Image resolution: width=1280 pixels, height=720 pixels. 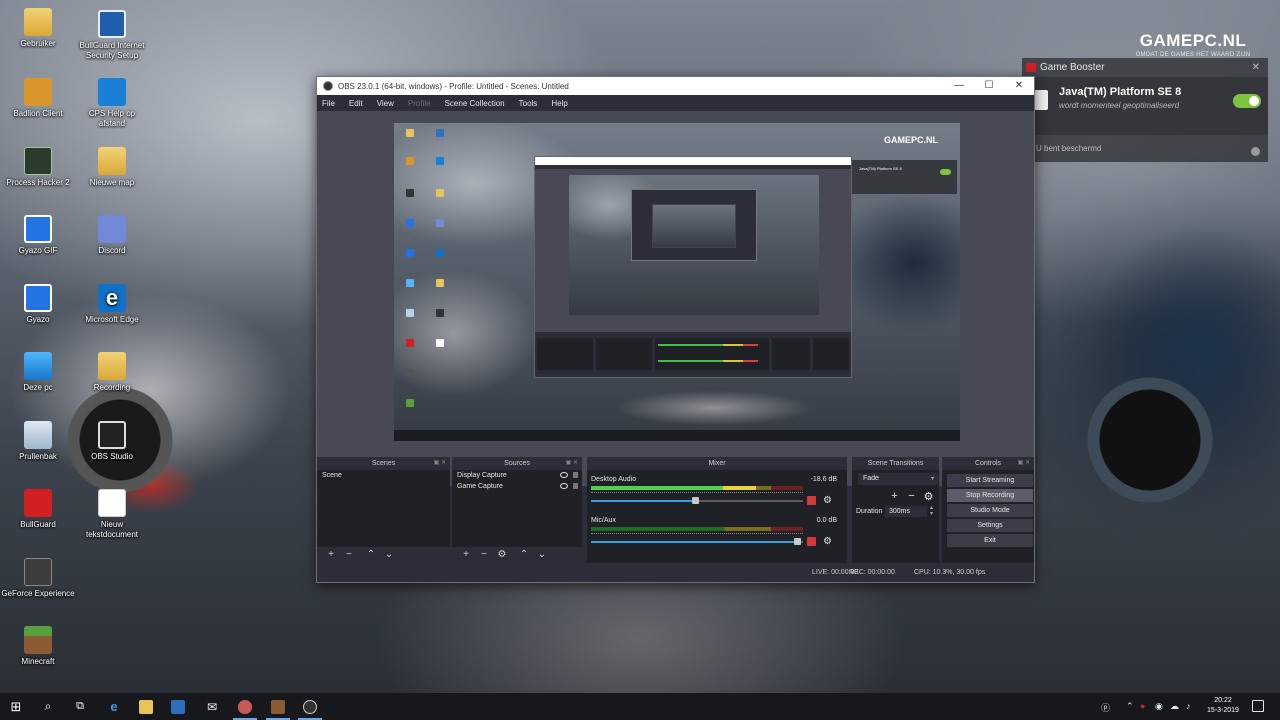 What do you see at coordinates (466, 555) in the screenshot?
I see `add-source-button: +` at bounding box center [466, 555].